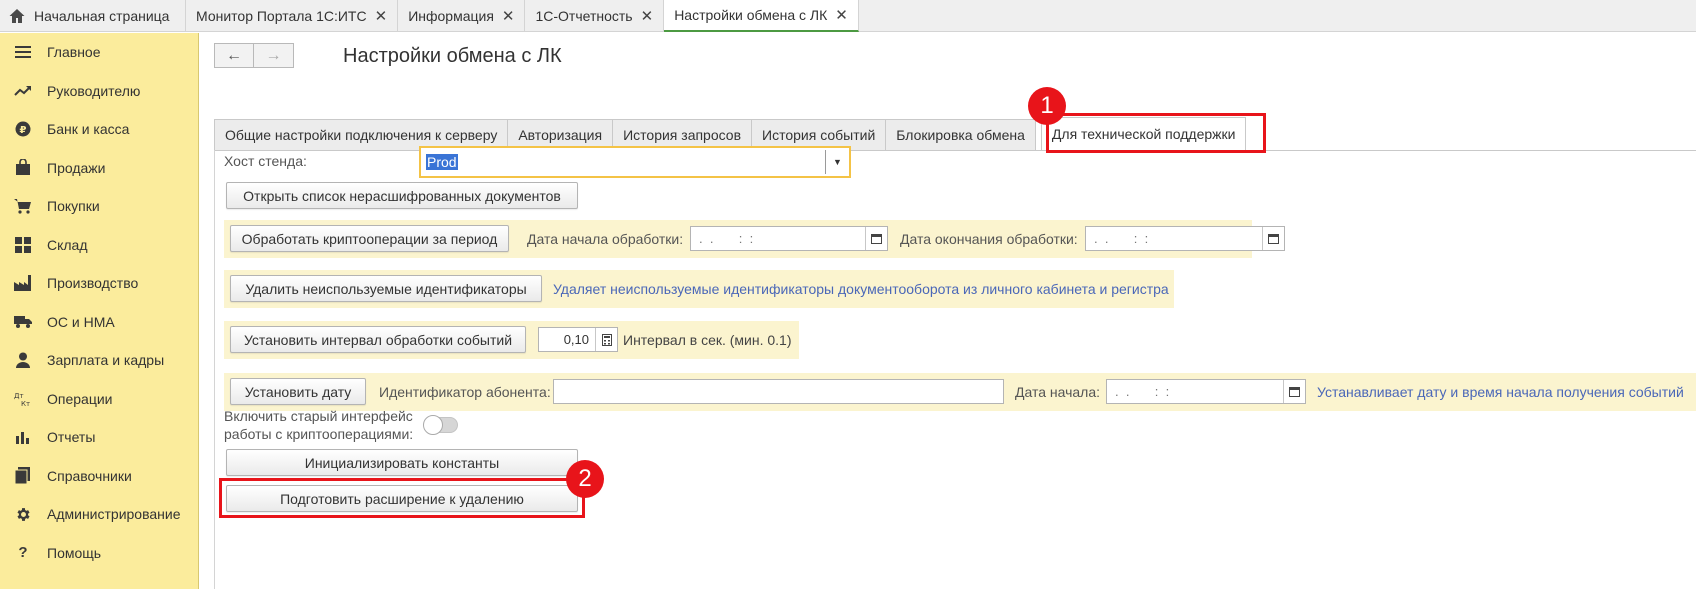  Describe the element at coordinates (789, 238) in the screenshot. I see `start-date-field: . . : :` at that location.